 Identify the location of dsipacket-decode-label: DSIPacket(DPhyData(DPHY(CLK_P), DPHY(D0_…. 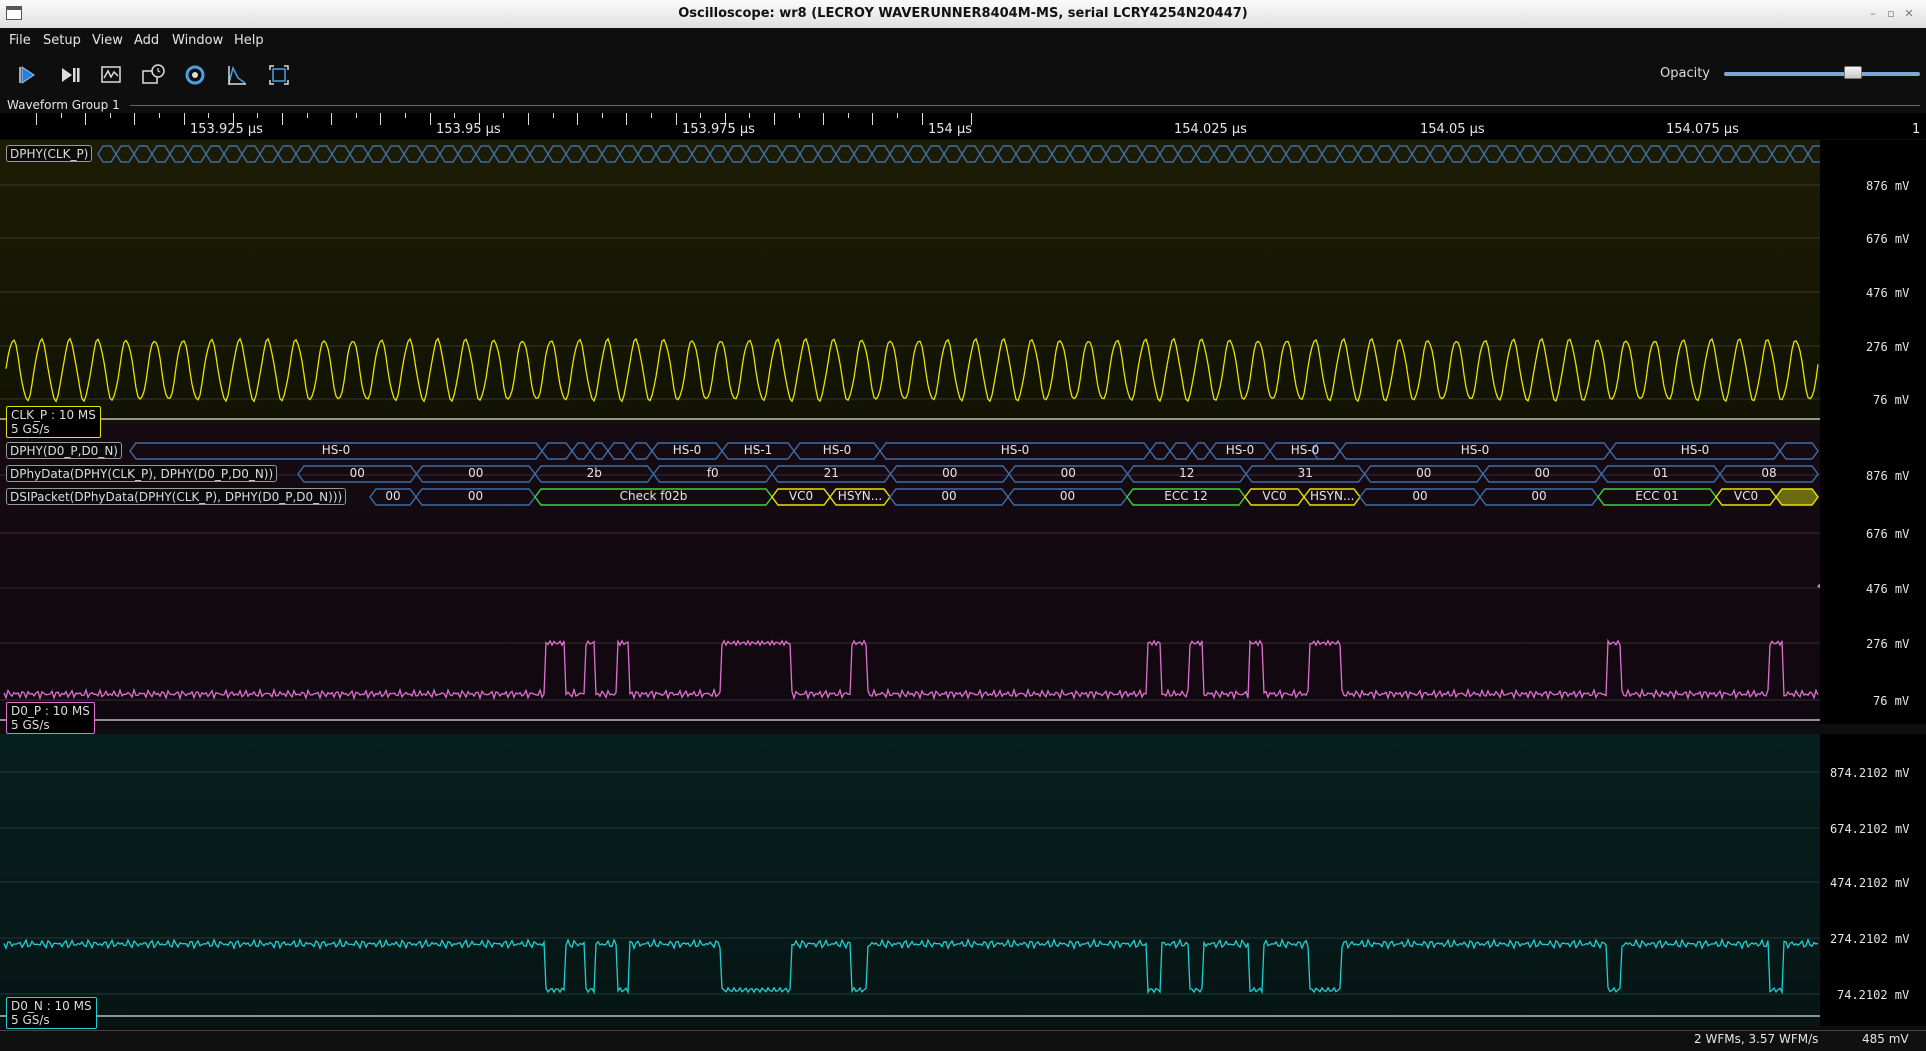
(176, 496).